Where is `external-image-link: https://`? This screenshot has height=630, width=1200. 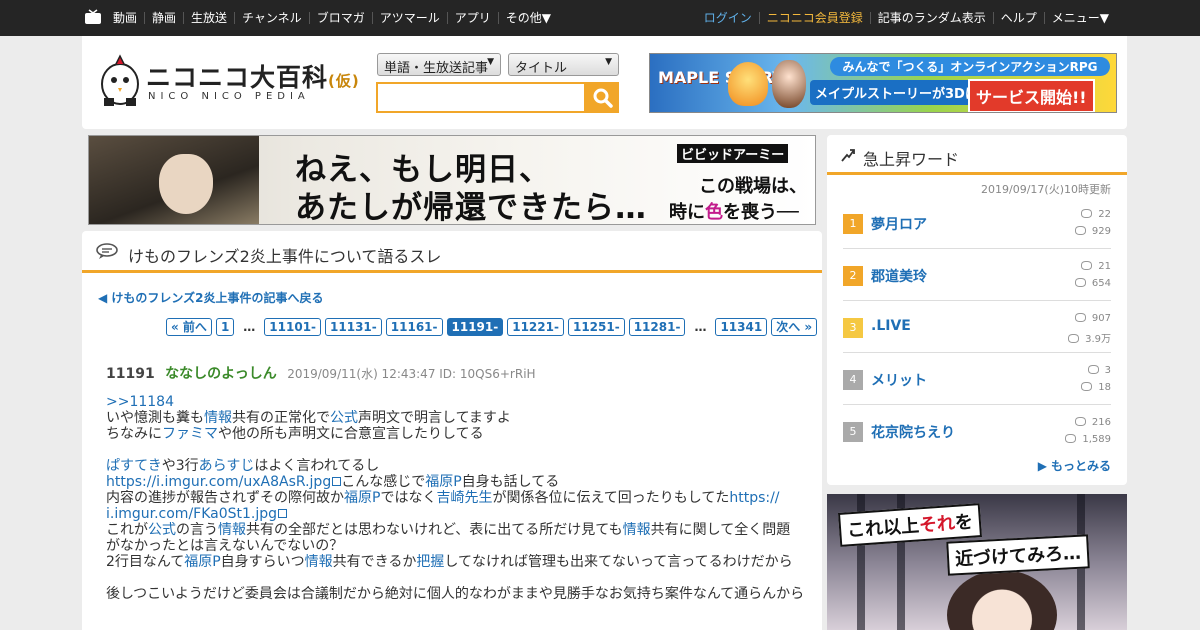 external-image-link: https:// is located at coordinates (754, 498).